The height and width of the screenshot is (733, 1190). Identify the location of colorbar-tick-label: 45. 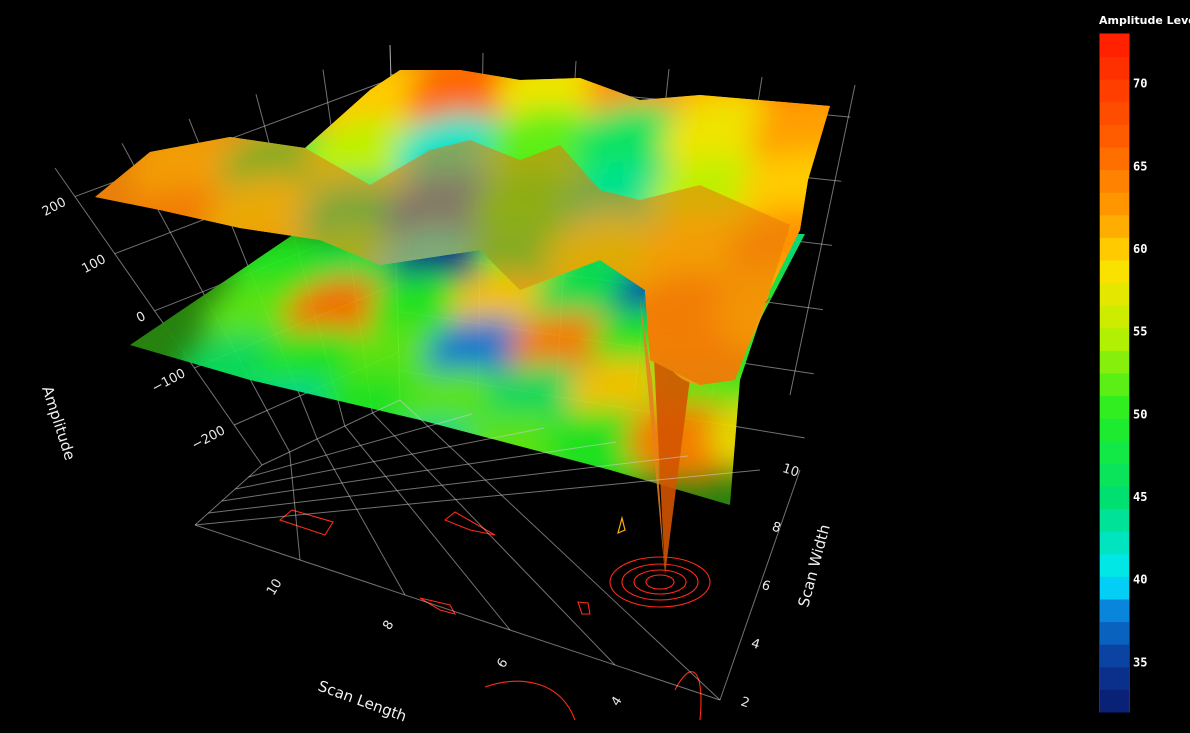
(1140, 497).